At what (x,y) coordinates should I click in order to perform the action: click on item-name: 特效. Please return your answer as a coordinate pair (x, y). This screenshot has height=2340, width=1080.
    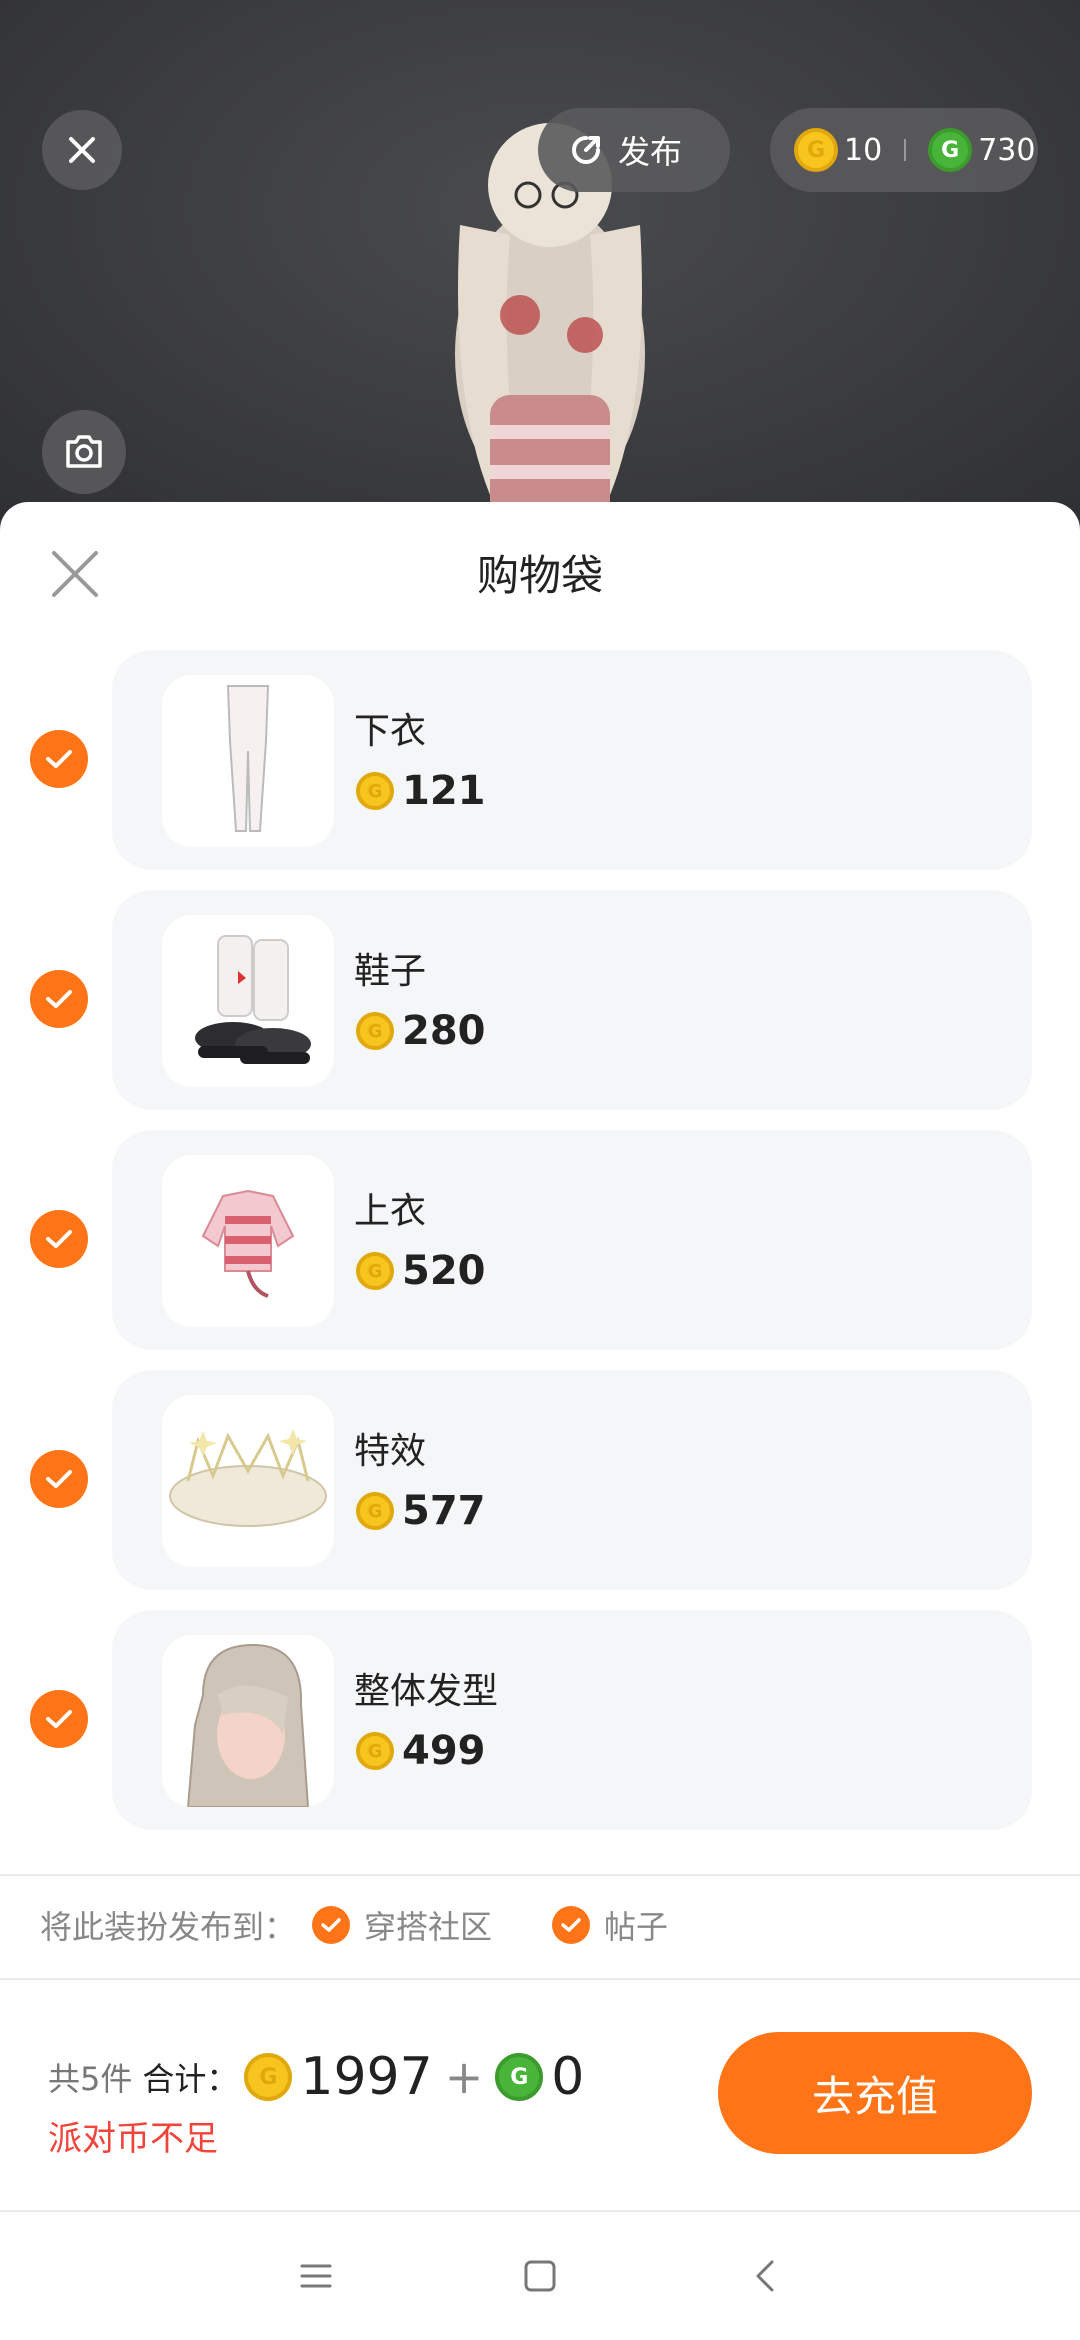
    Looking at the image, I should click on (390, 1451).